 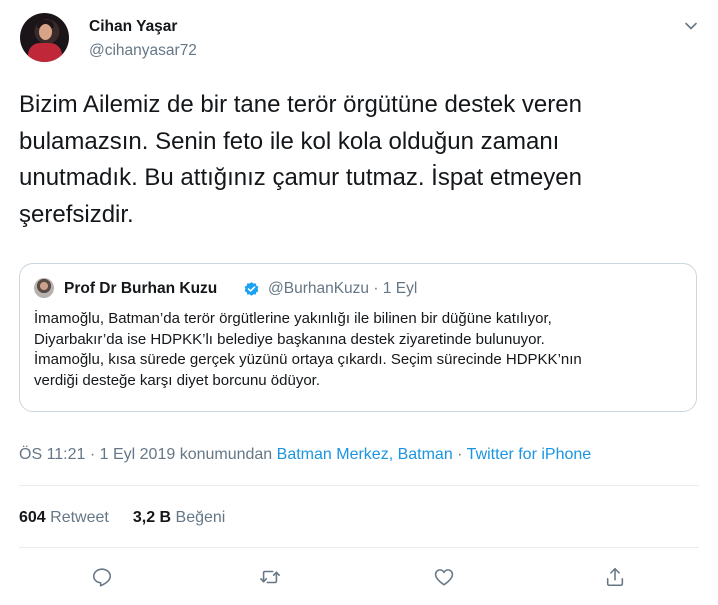 What do you see at coordinates (615, 577) in the screenshot?
I see `share-icon` at bounding box center [615, 577].